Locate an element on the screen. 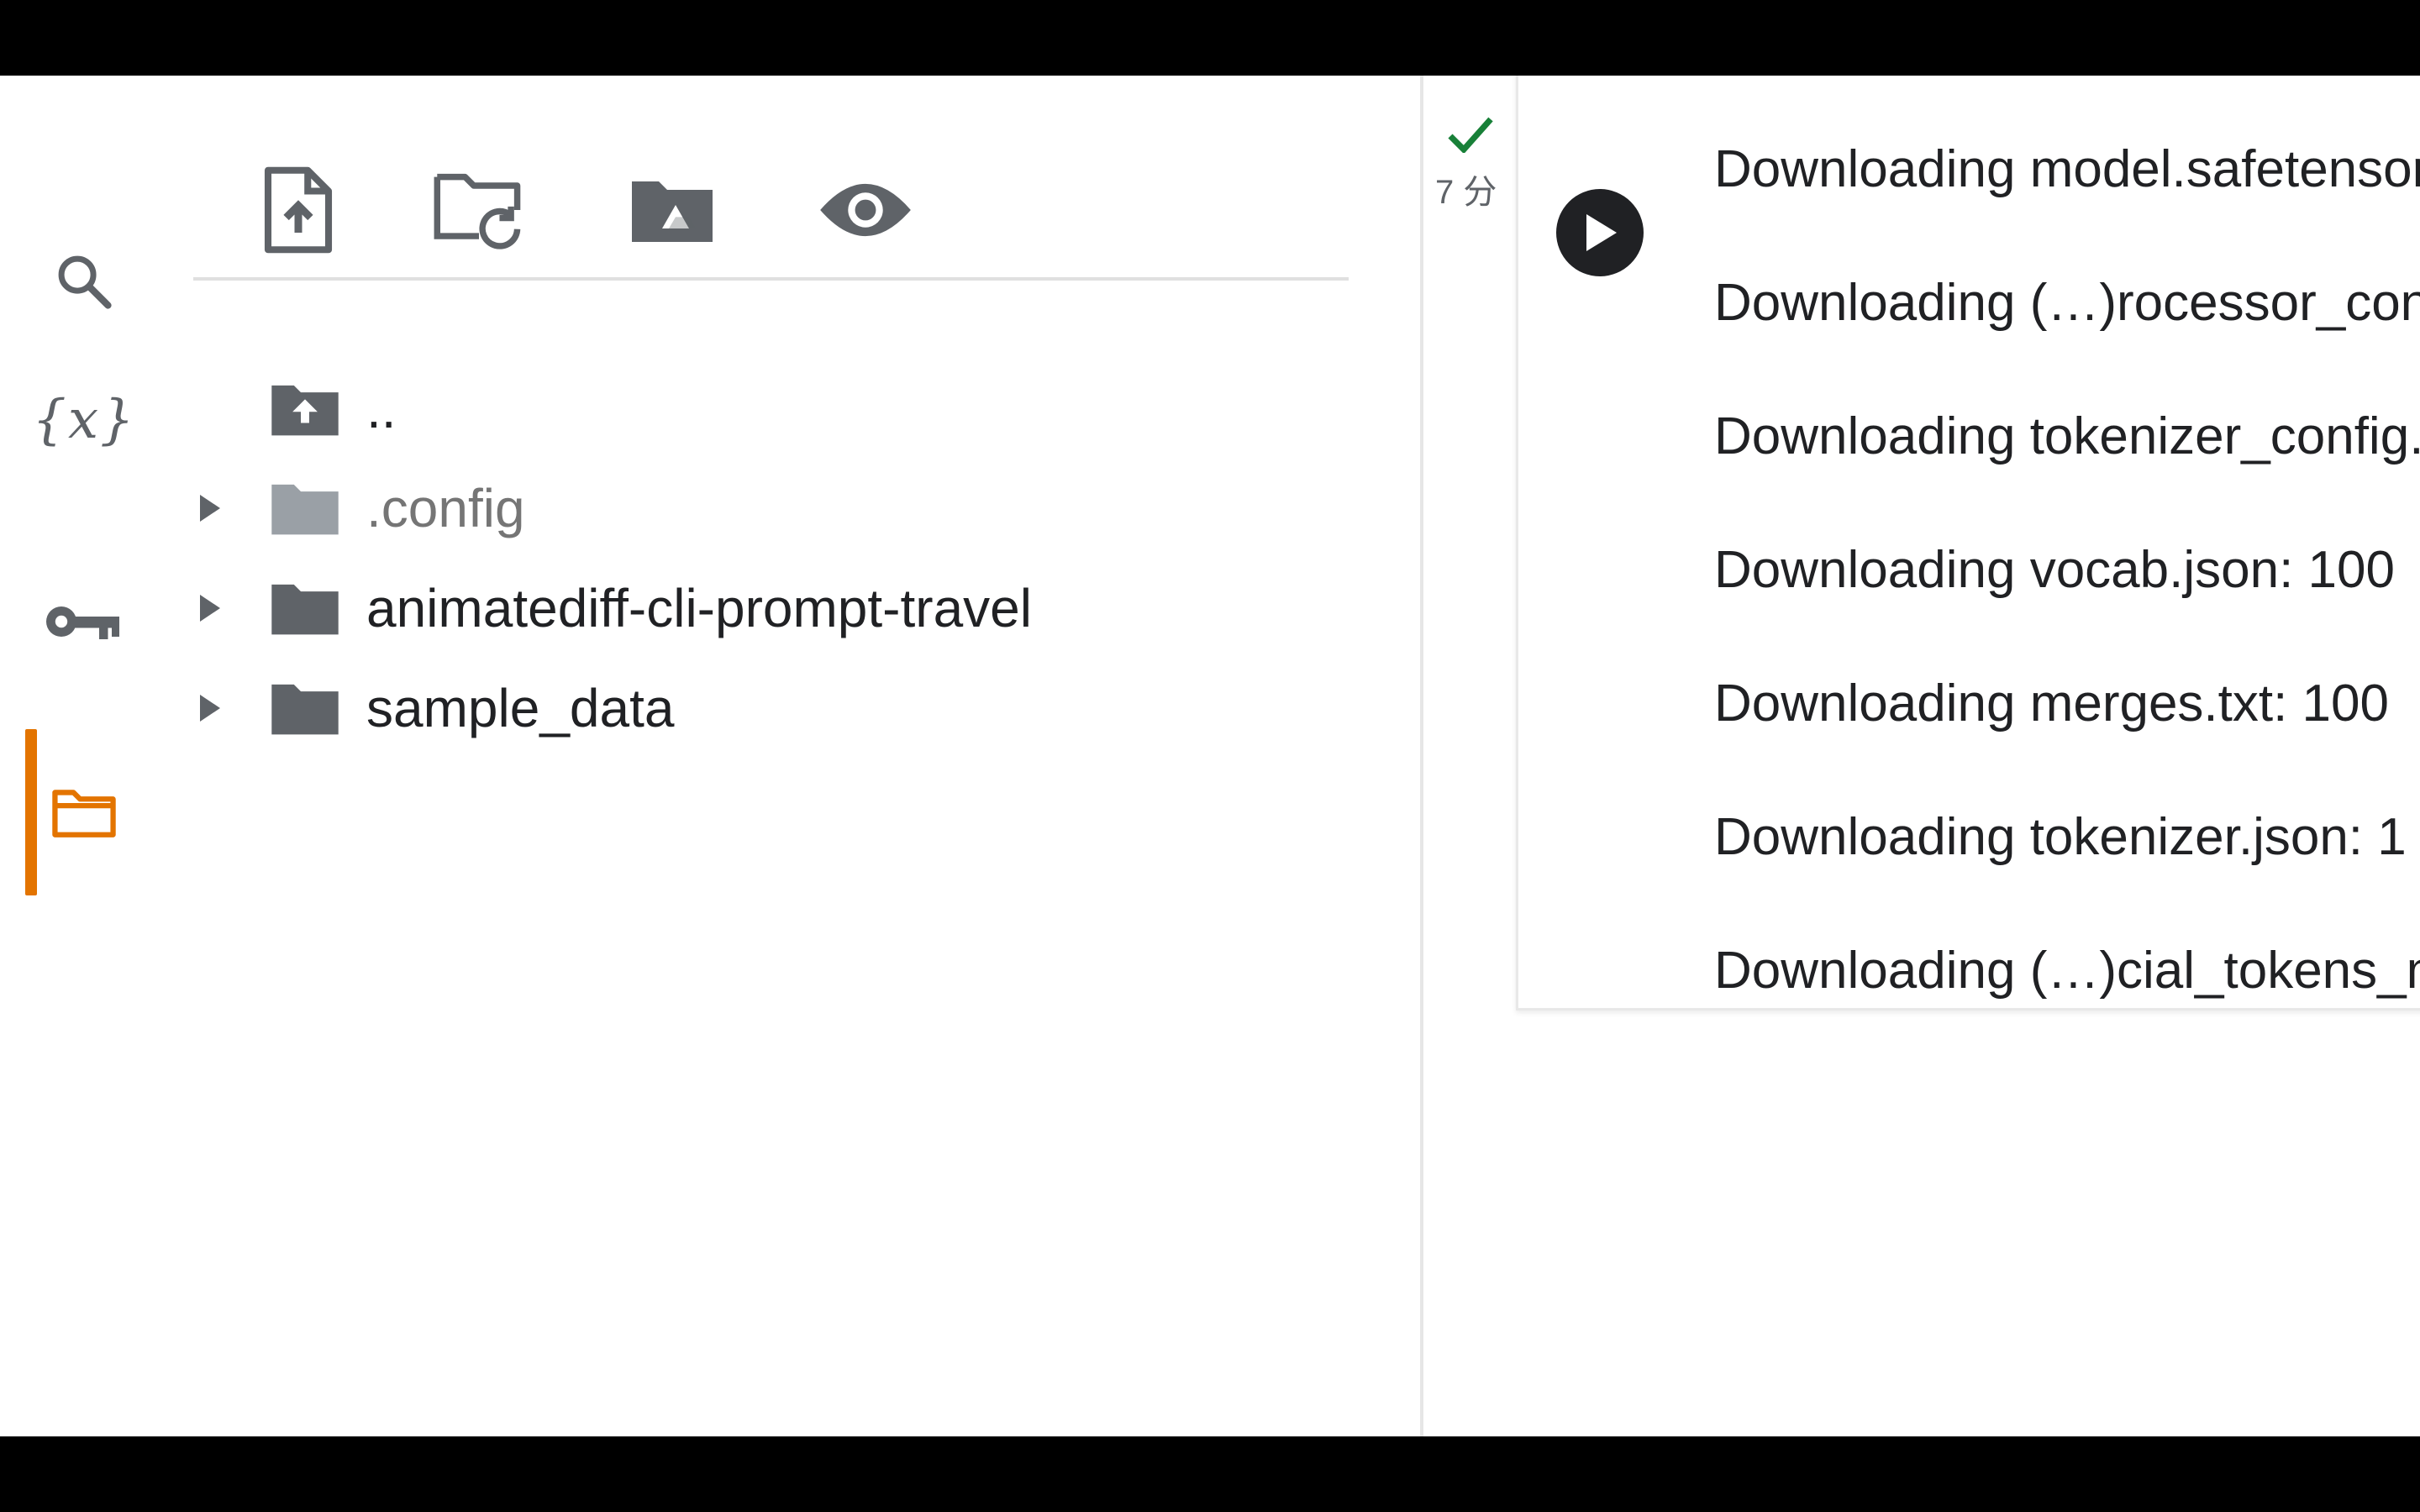 Image resolution: width=2420 pixels, height=1512 pixels. check-icon is located at coordinates (1470, 136).